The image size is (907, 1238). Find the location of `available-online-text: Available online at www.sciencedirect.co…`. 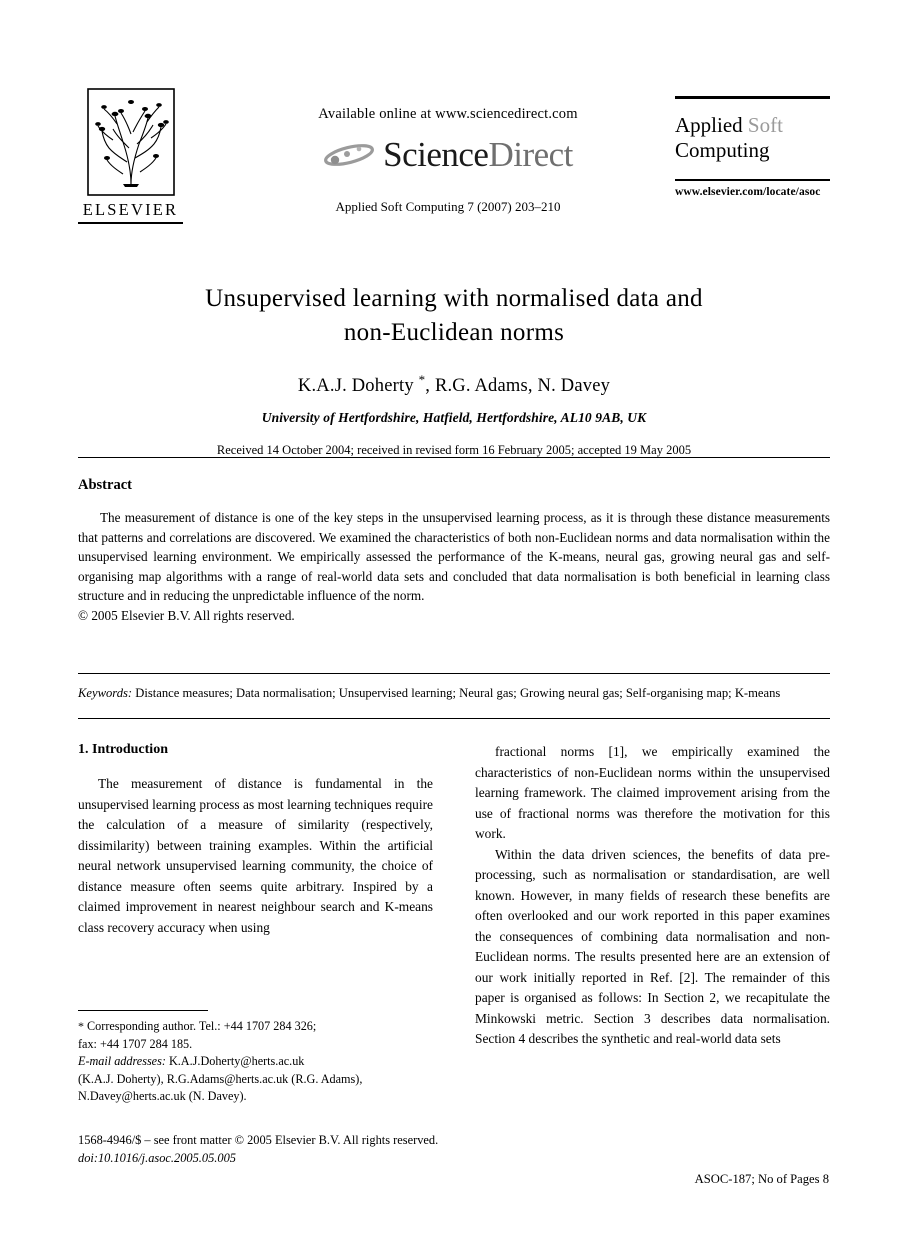

available-online-text: Available online at www.sciencedirect.co… is located at coordinates (448, 114).